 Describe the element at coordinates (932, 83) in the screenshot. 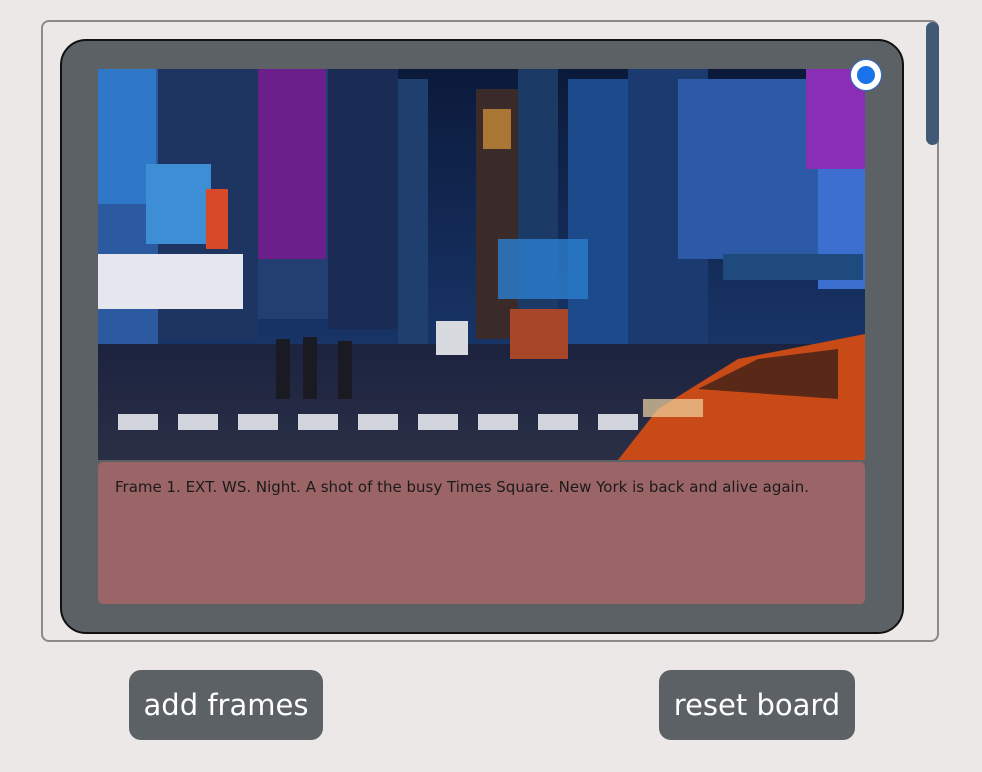

I see `scrollbar-thumb` at that location.